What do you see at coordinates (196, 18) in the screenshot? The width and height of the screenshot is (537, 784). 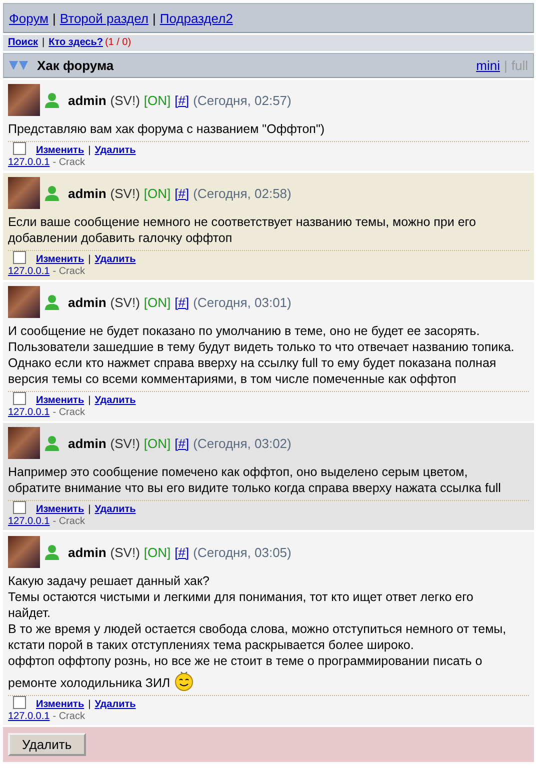 I see `breadcrumb-link: Подраздел2` at bounding box center [196, 18].